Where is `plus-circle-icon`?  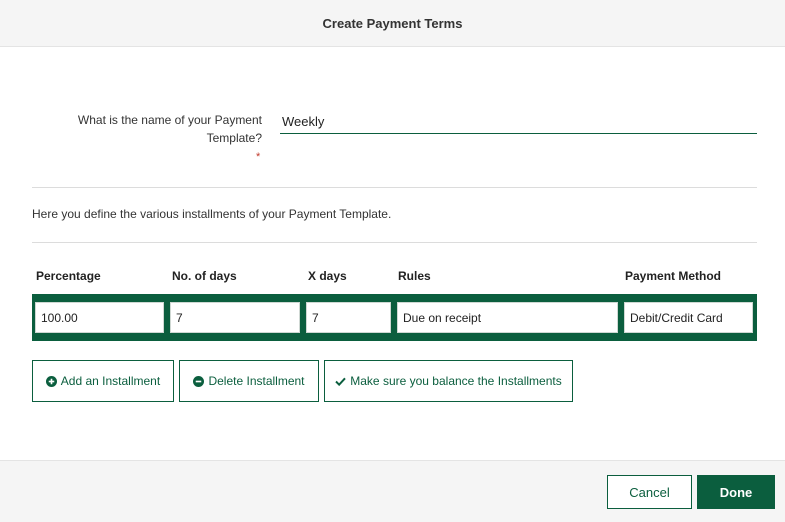 plus-circle-icon is located at coordinates (51, 381).